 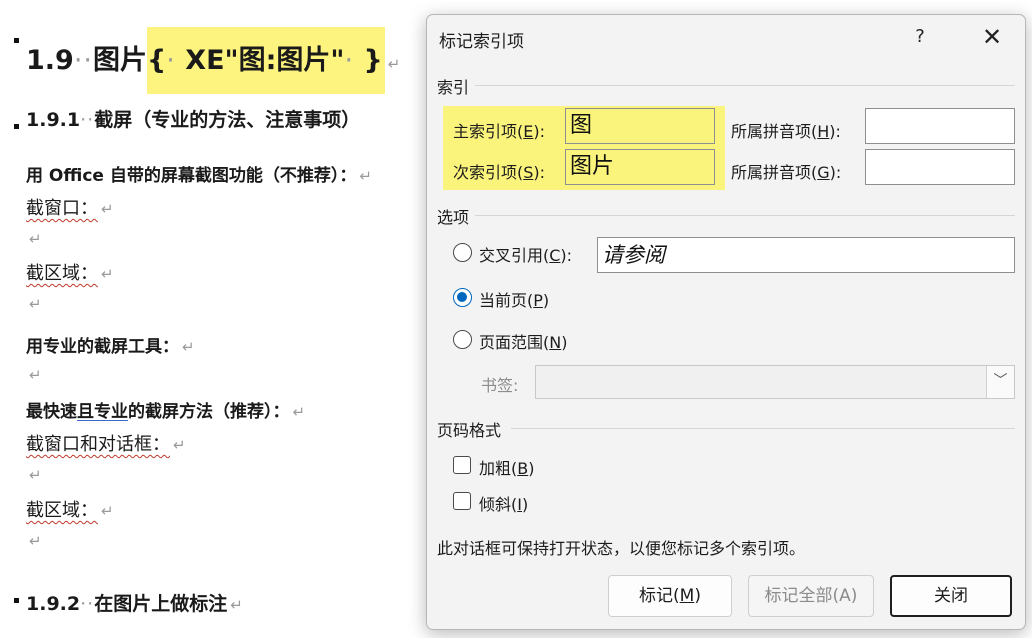 What do you see at coordinates (811, 596) in the screenshot?
I see `mark-all-button: 标记全部(A)` at bounding box center [811, 596].